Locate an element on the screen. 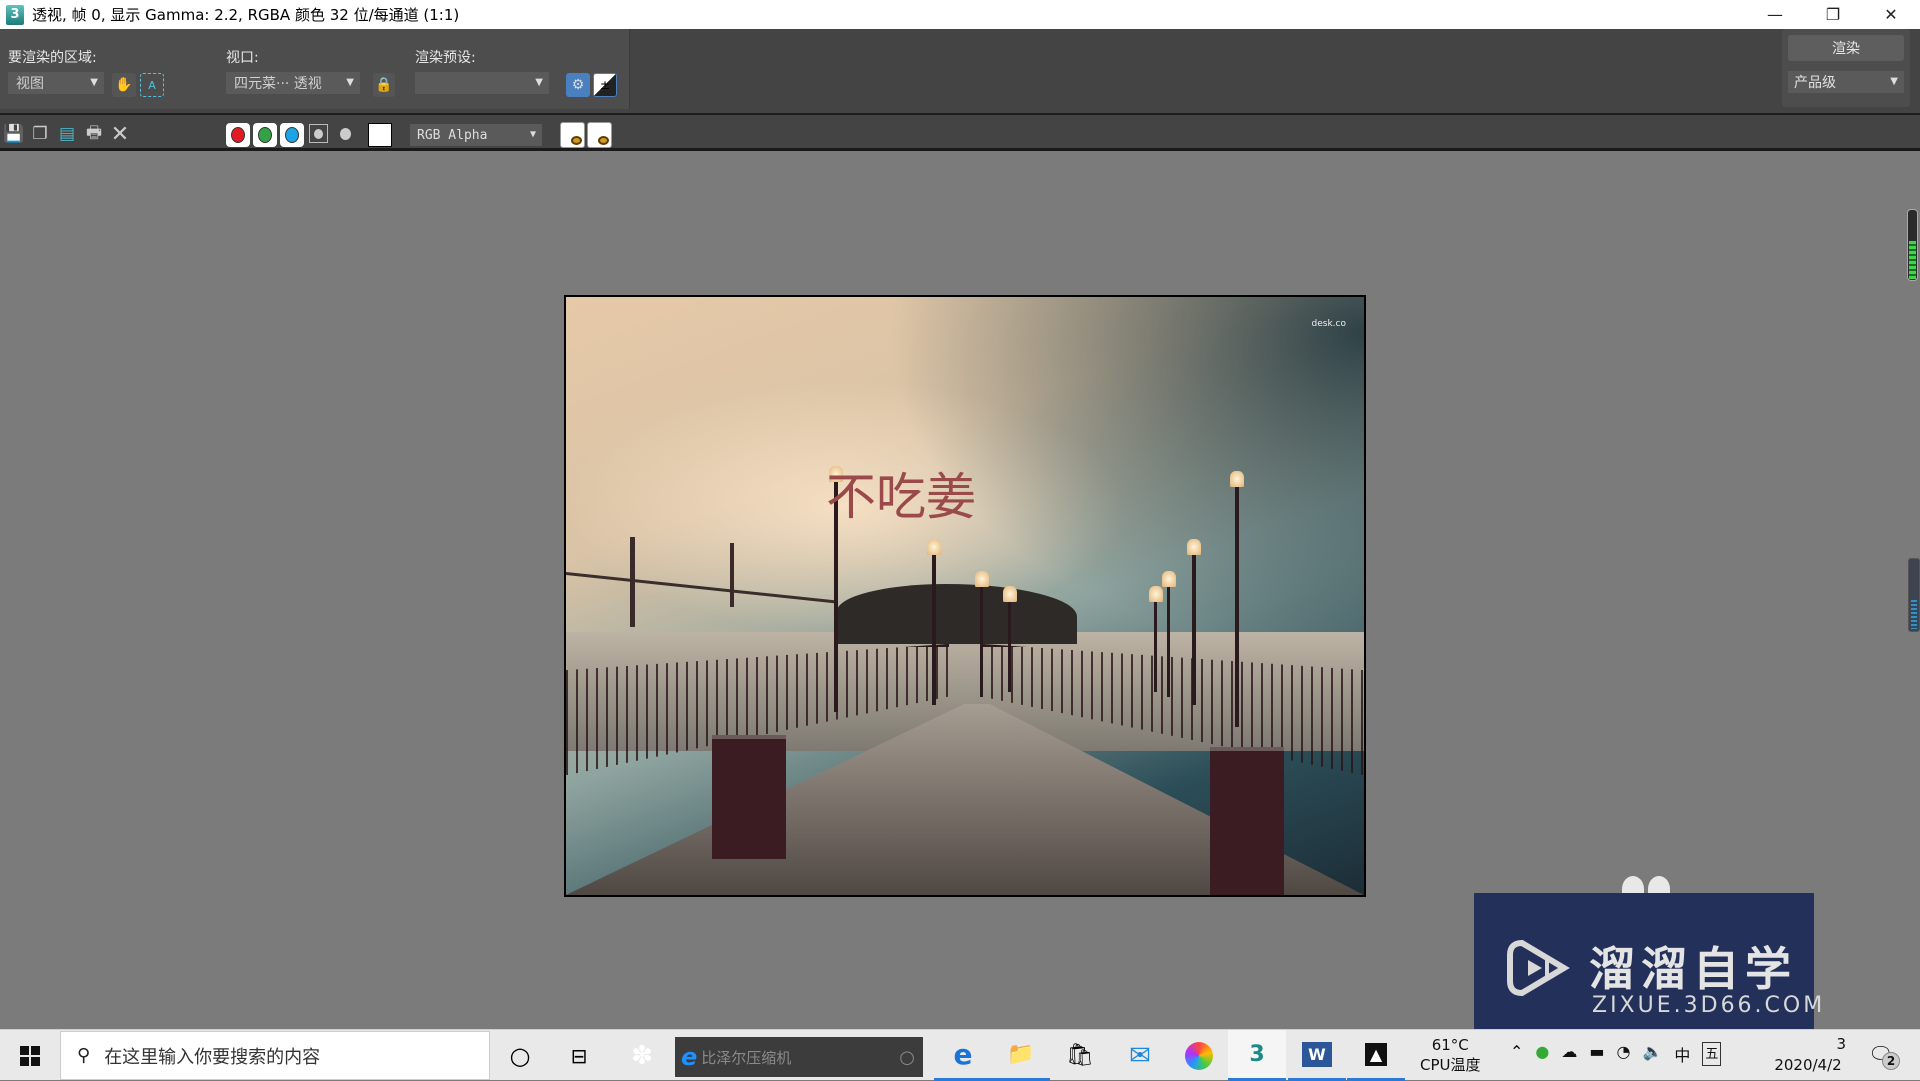 This screenshot has height=1081, width=1920. blue-dot-icon is located at coordinates (292, 135).